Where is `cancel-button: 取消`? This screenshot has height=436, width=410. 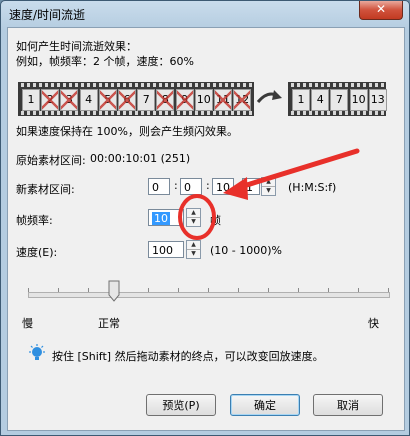 cancel-button: 取消 is located at coordinates (348, 405).